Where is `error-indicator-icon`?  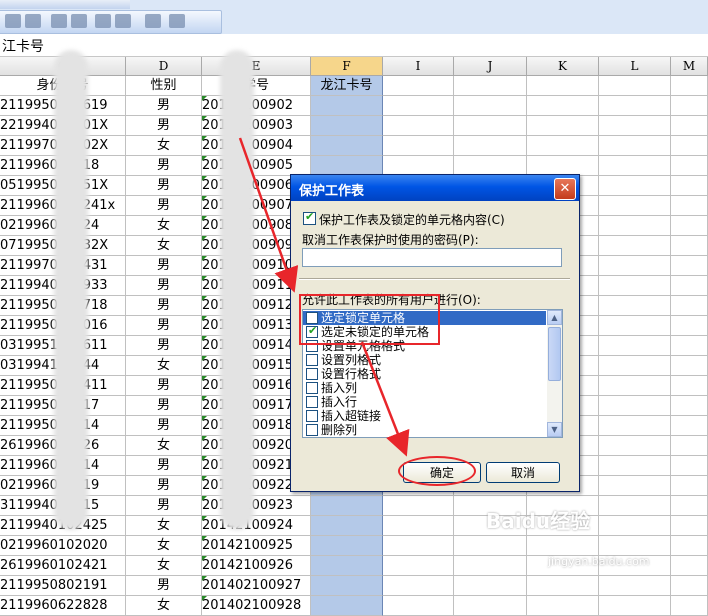 error-indicator-icon is located at coordinates (204, 598).